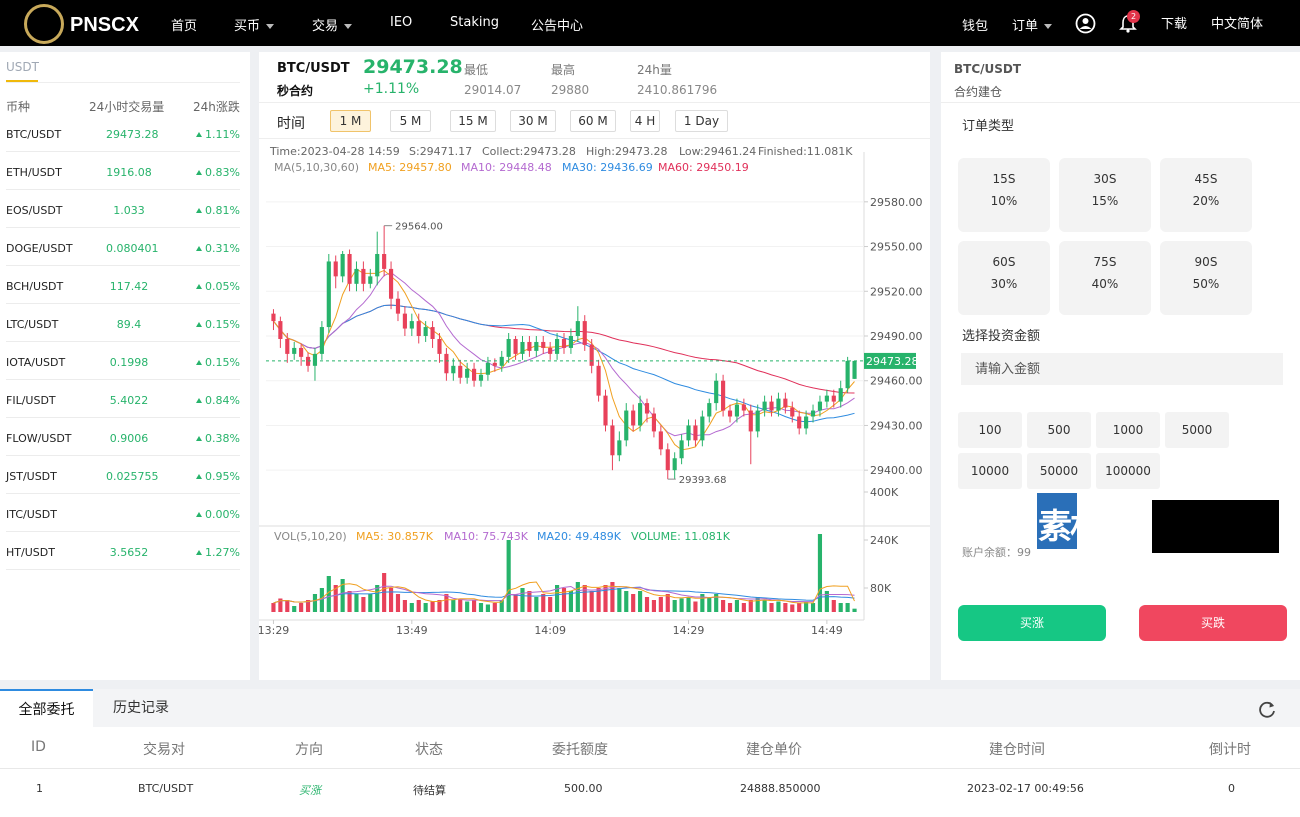 This screenshot has height=817, width=1300. Describe the element at coordinates (218, 514) in the screenshot. I see `market-change: 0.00%` at that location.